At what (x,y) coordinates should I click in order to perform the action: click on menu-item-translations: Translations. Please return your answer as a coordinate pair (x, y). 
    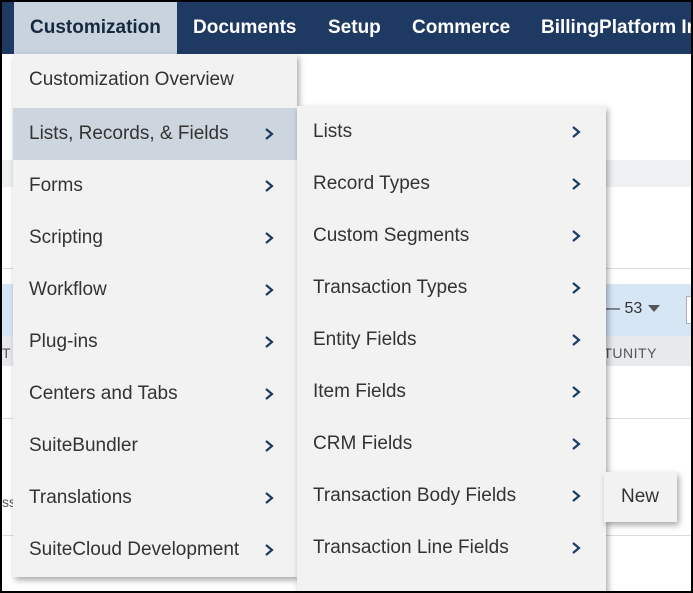
    Looking at the image, I should click on (155, 498).